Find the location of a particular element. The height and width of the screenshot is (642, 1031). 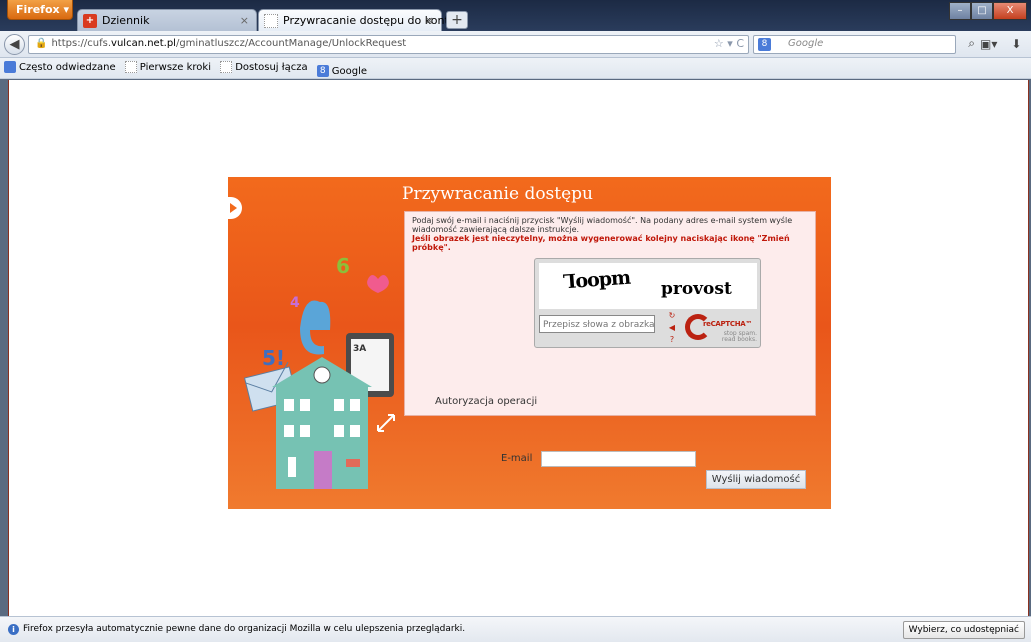

new-tab-button: + is located at coordinates (457, 20).